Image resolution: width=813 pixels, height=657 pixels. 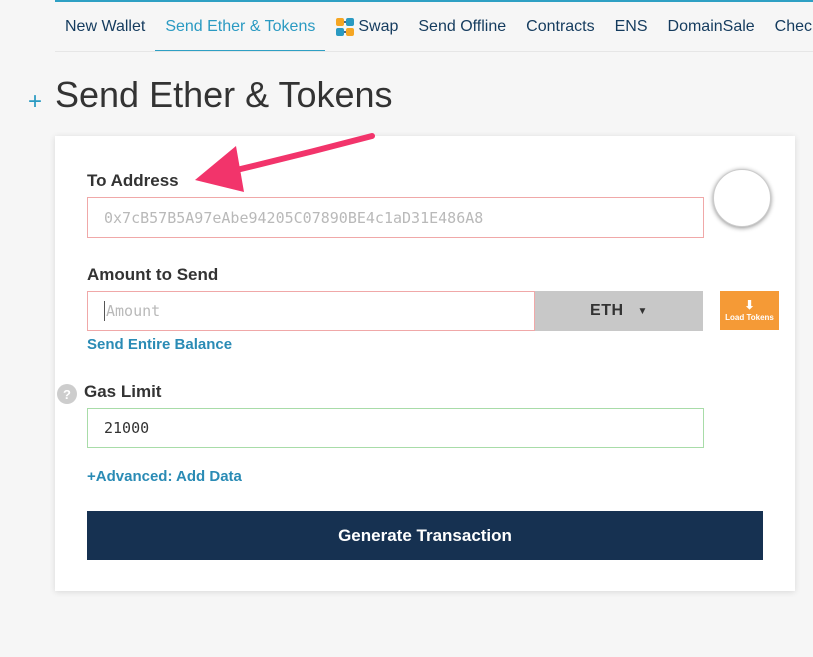 I want to click on load-tokens-button: ⬇ Load Tokens, so click(x=749, y=310).